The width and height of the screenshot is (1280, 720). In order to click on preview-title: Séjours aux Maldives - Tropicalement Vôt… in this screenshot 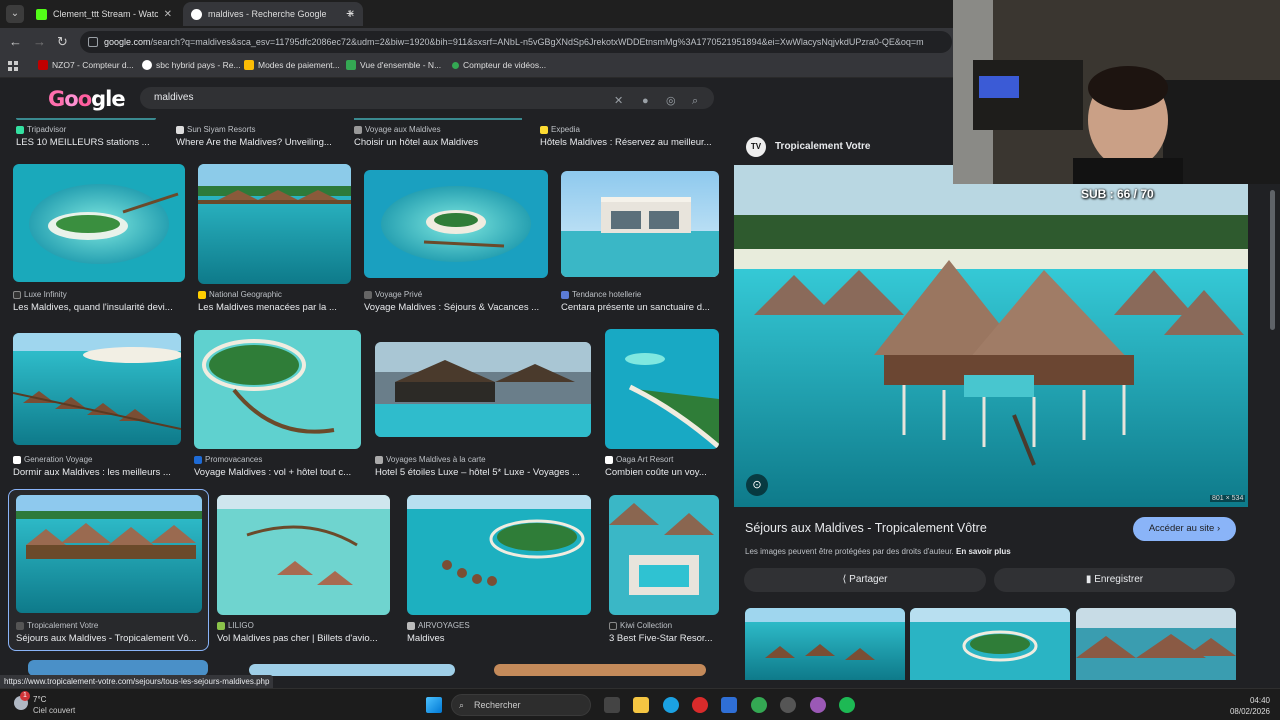, I will do `click(866, 528)`.